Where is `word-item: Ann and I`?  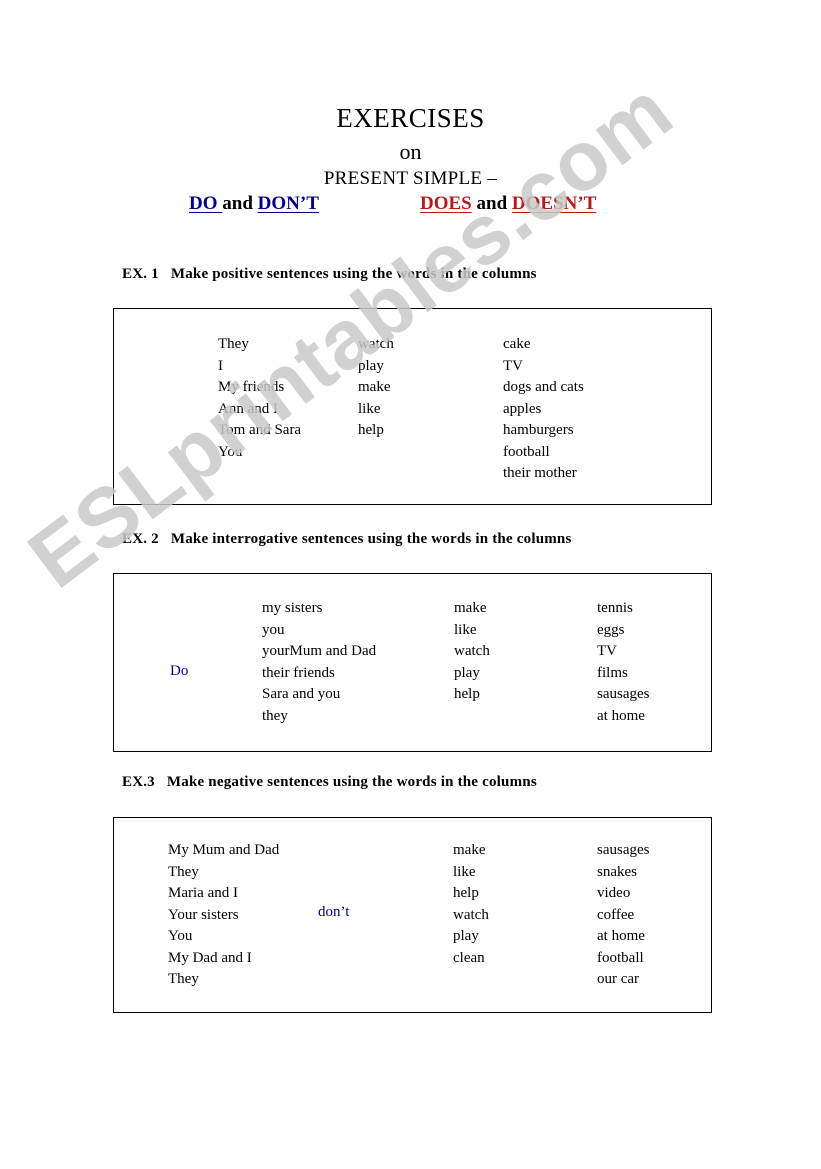 word-item: Ann and I is located at coordinates (248, 408).